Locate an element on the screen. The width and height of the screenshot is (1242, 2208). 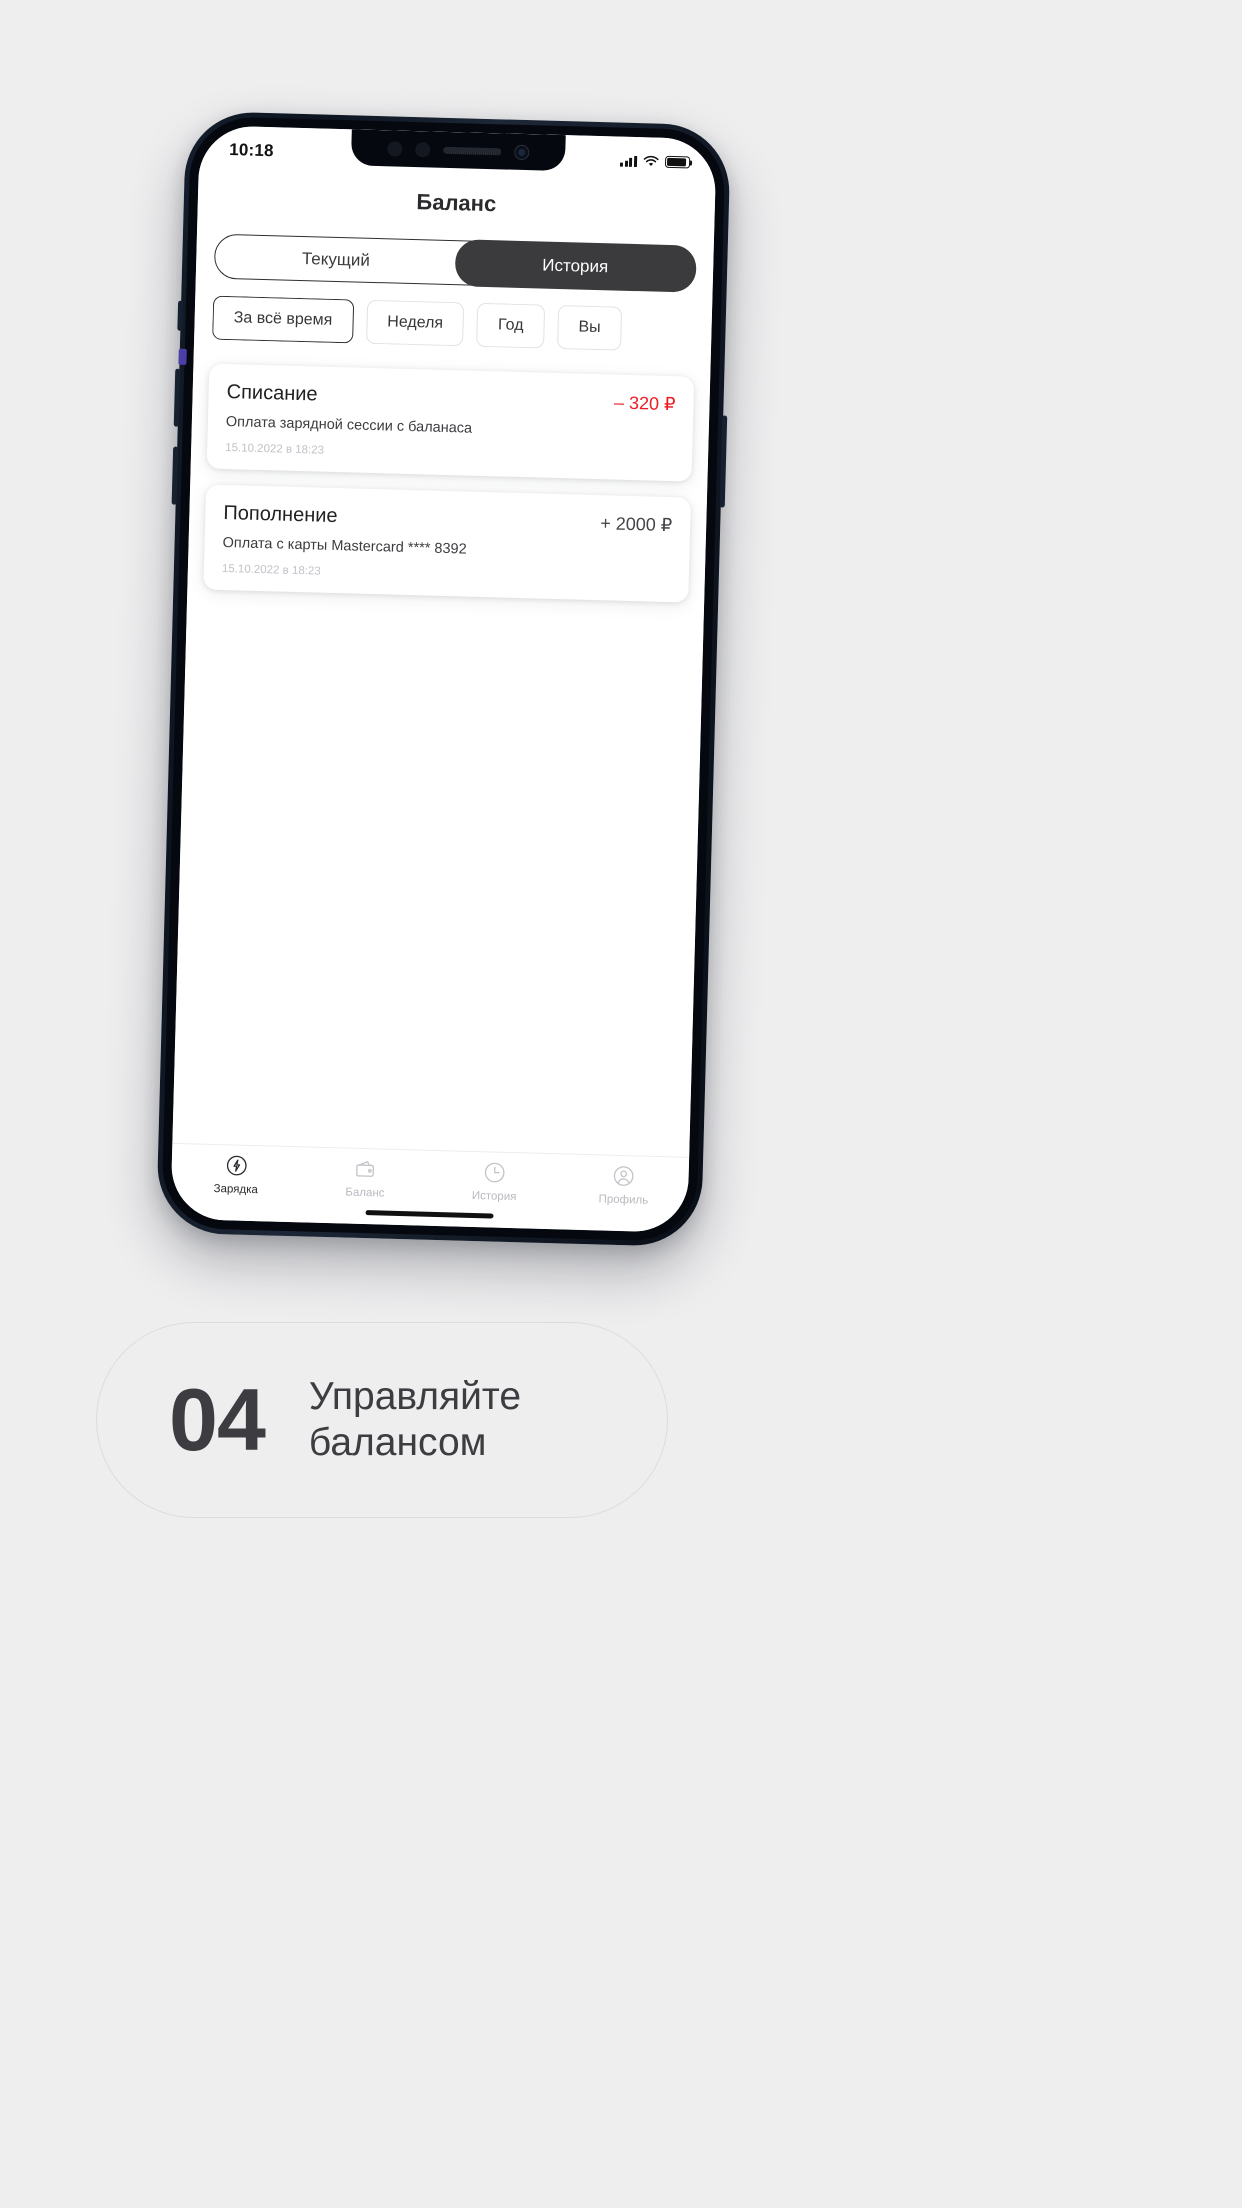
wifi-icon is located at coordinates (651, 161).